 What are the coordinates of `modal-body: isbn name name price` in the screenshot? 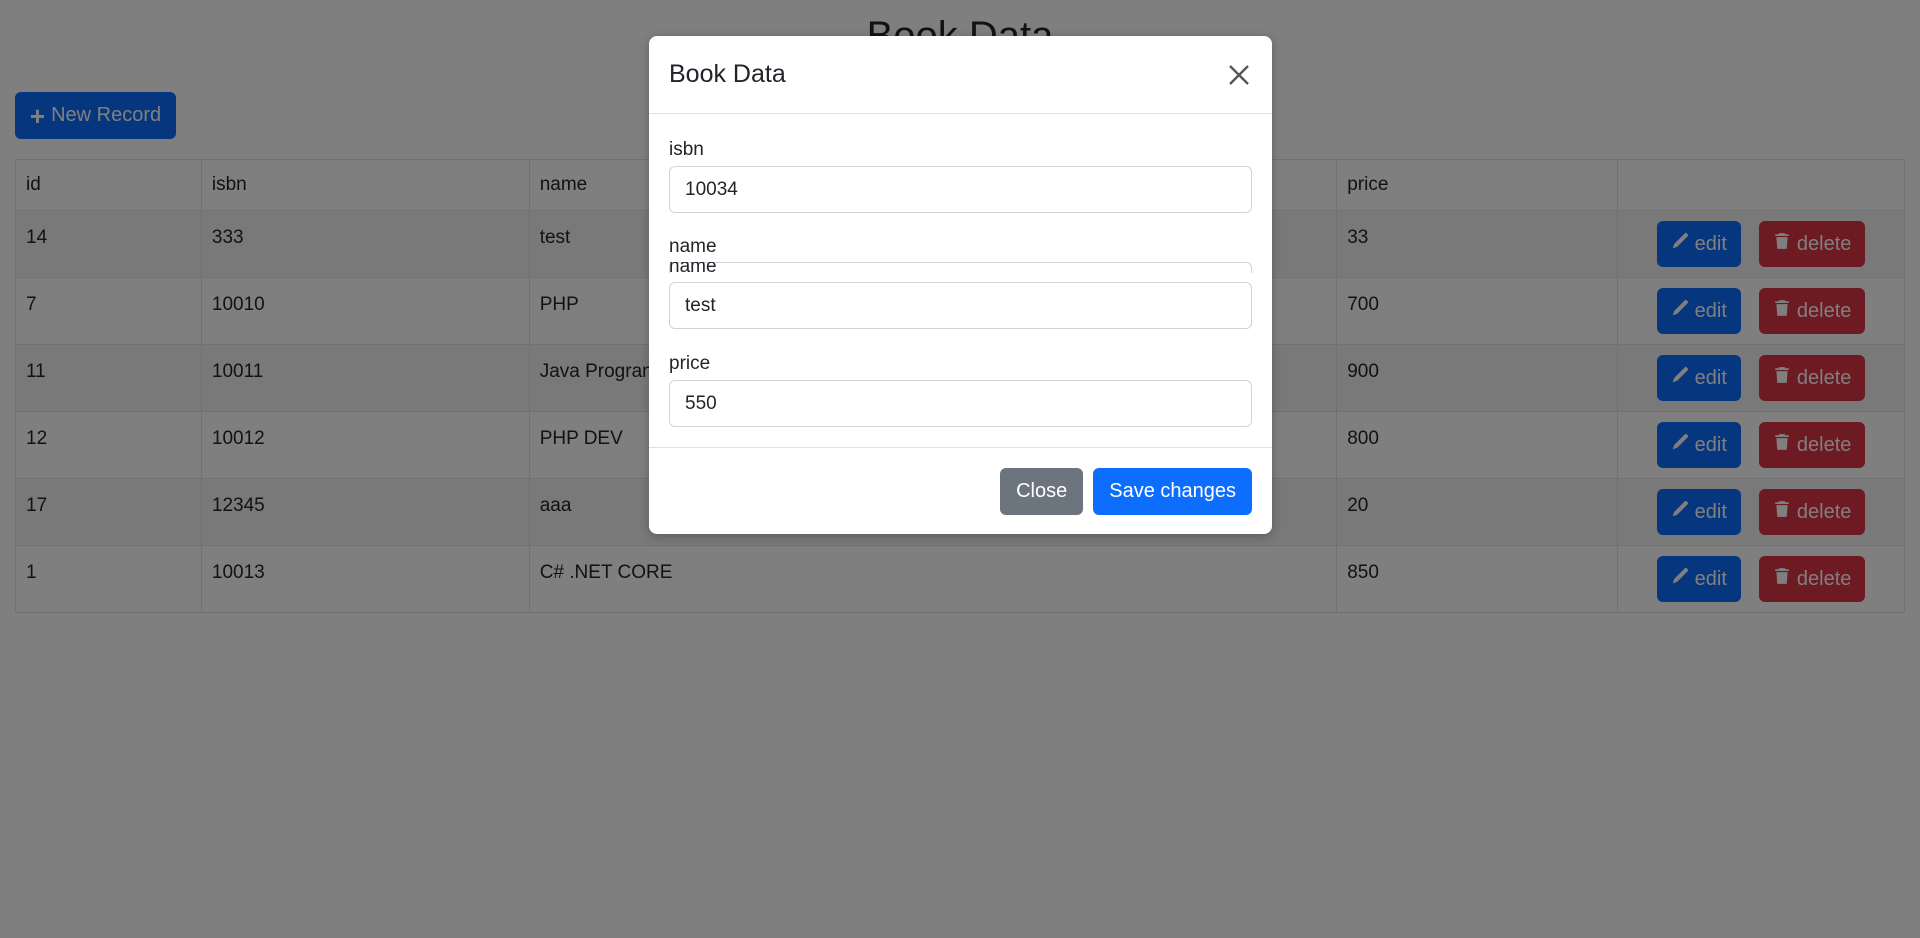 It's located at (960, 280).